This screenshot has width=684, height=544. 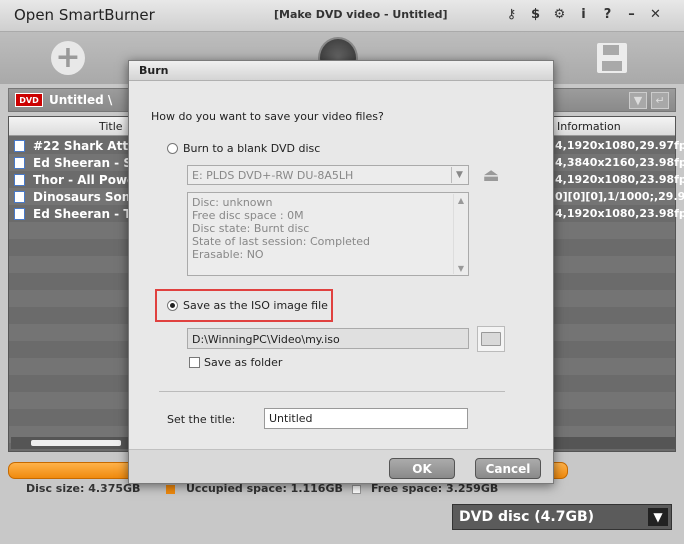 What do you see at coordinates (527, 517) in the screenshot?
I see `disc-type-value: DVD disc (4.7GB)` at bounding box center [527, 517].